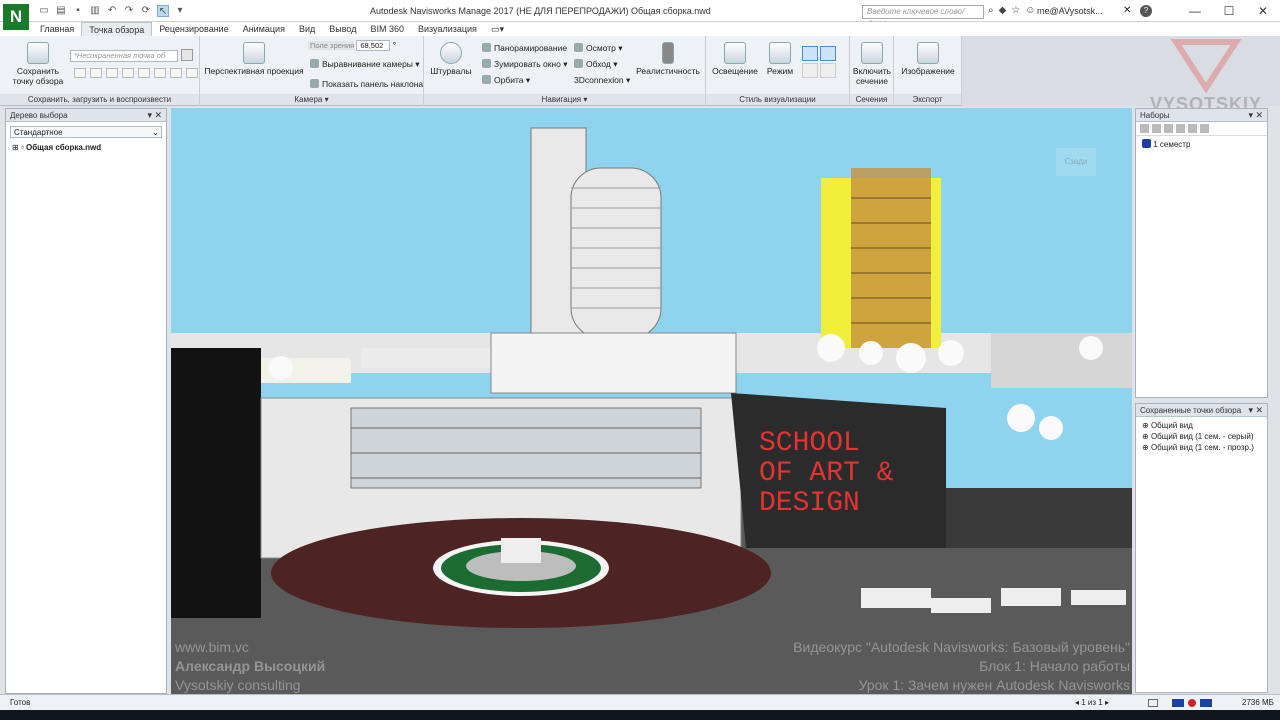 This screenshot has height=720, width=1280. I want to click on viewpoint-item: ⊕ Общий вид (1 сем. - прозр.), so click(1201, 447).